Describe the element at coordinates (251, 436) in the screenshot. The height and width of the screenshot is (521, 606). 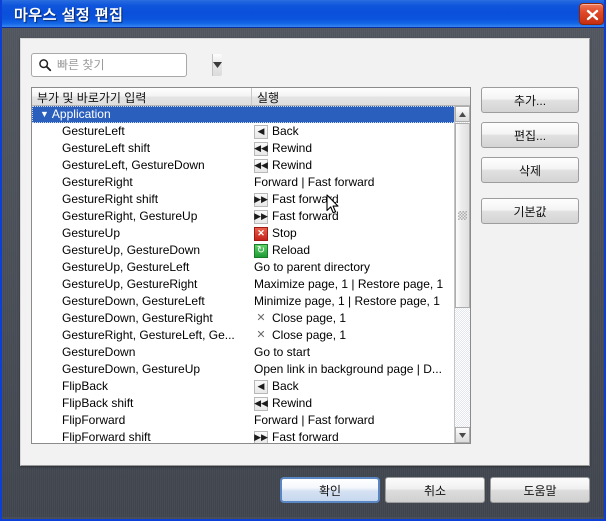
I see `list-row: FlipForward shift ▶▶ Fast forward` at that location.